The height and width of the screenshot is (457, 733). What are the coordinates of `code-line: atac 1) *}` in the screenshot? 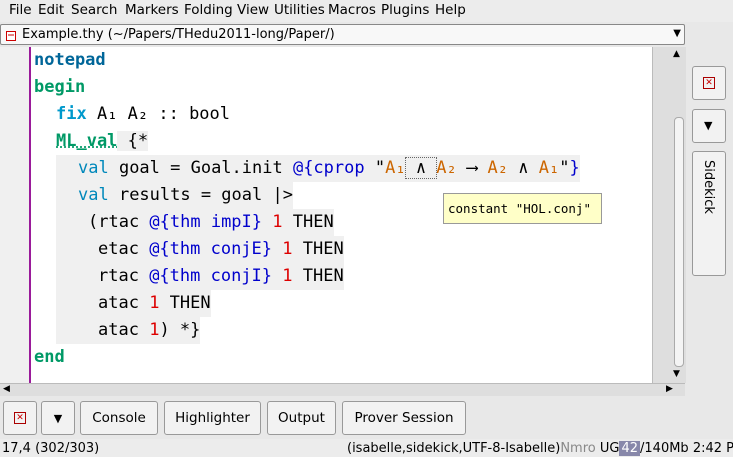 It's located at (128, 330).